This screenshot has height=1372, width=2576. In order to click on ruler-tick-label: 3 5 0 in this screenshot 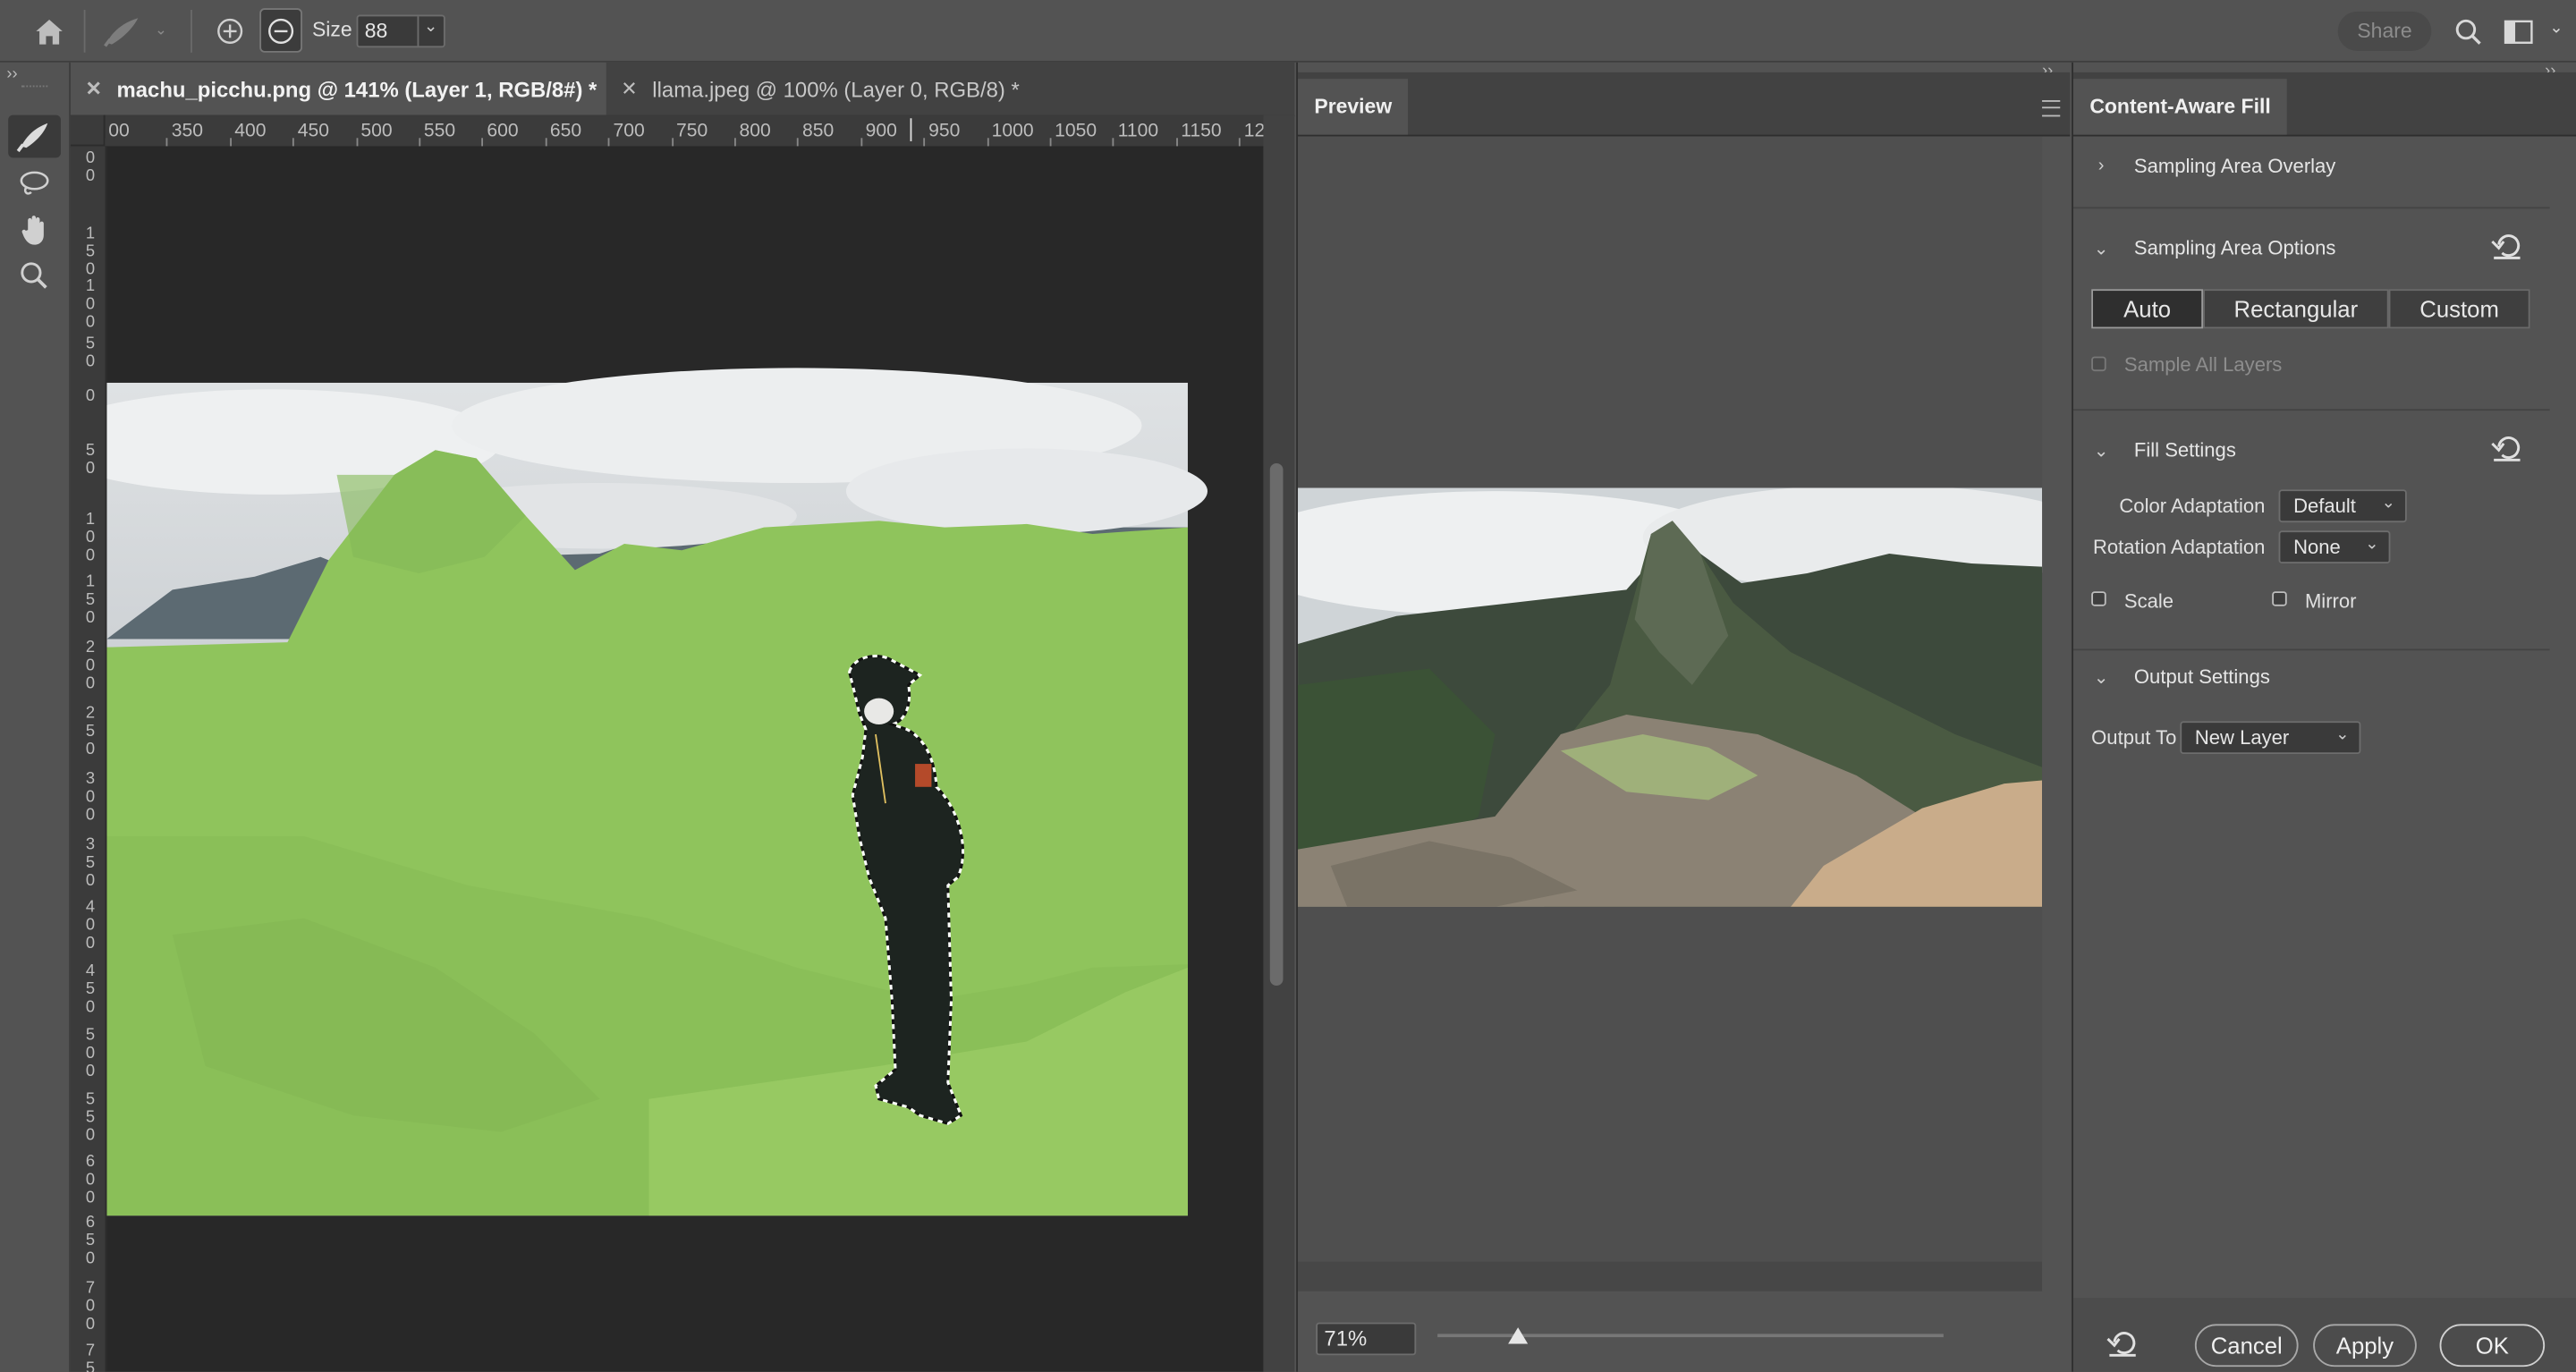, I will do `click(90, 863)`.